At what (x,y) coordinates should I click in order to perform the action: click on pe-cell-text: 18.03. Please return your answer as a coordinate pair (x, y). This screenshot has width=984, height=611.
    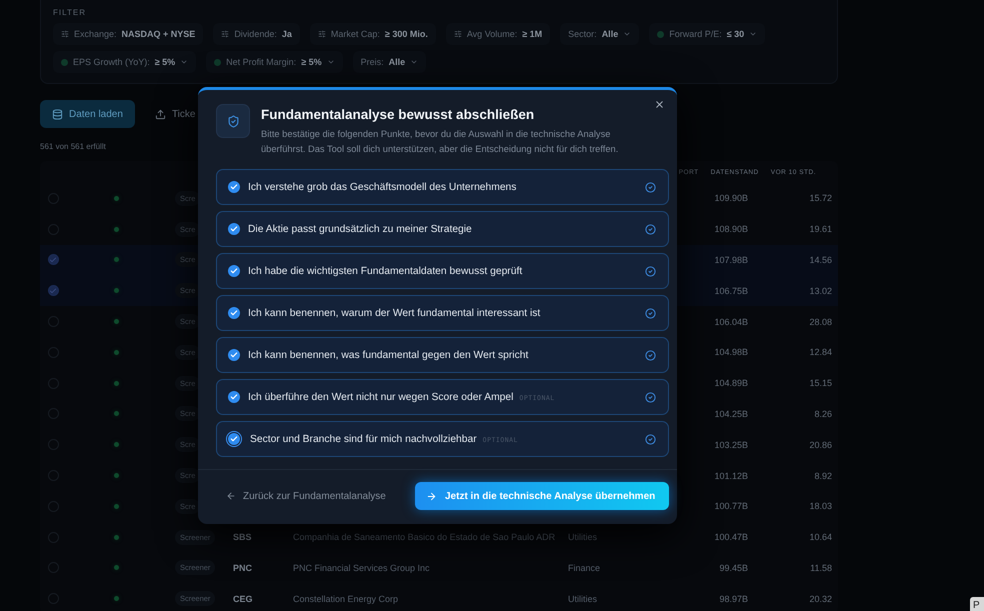
    Looking at the image, I should click on (820, 506).